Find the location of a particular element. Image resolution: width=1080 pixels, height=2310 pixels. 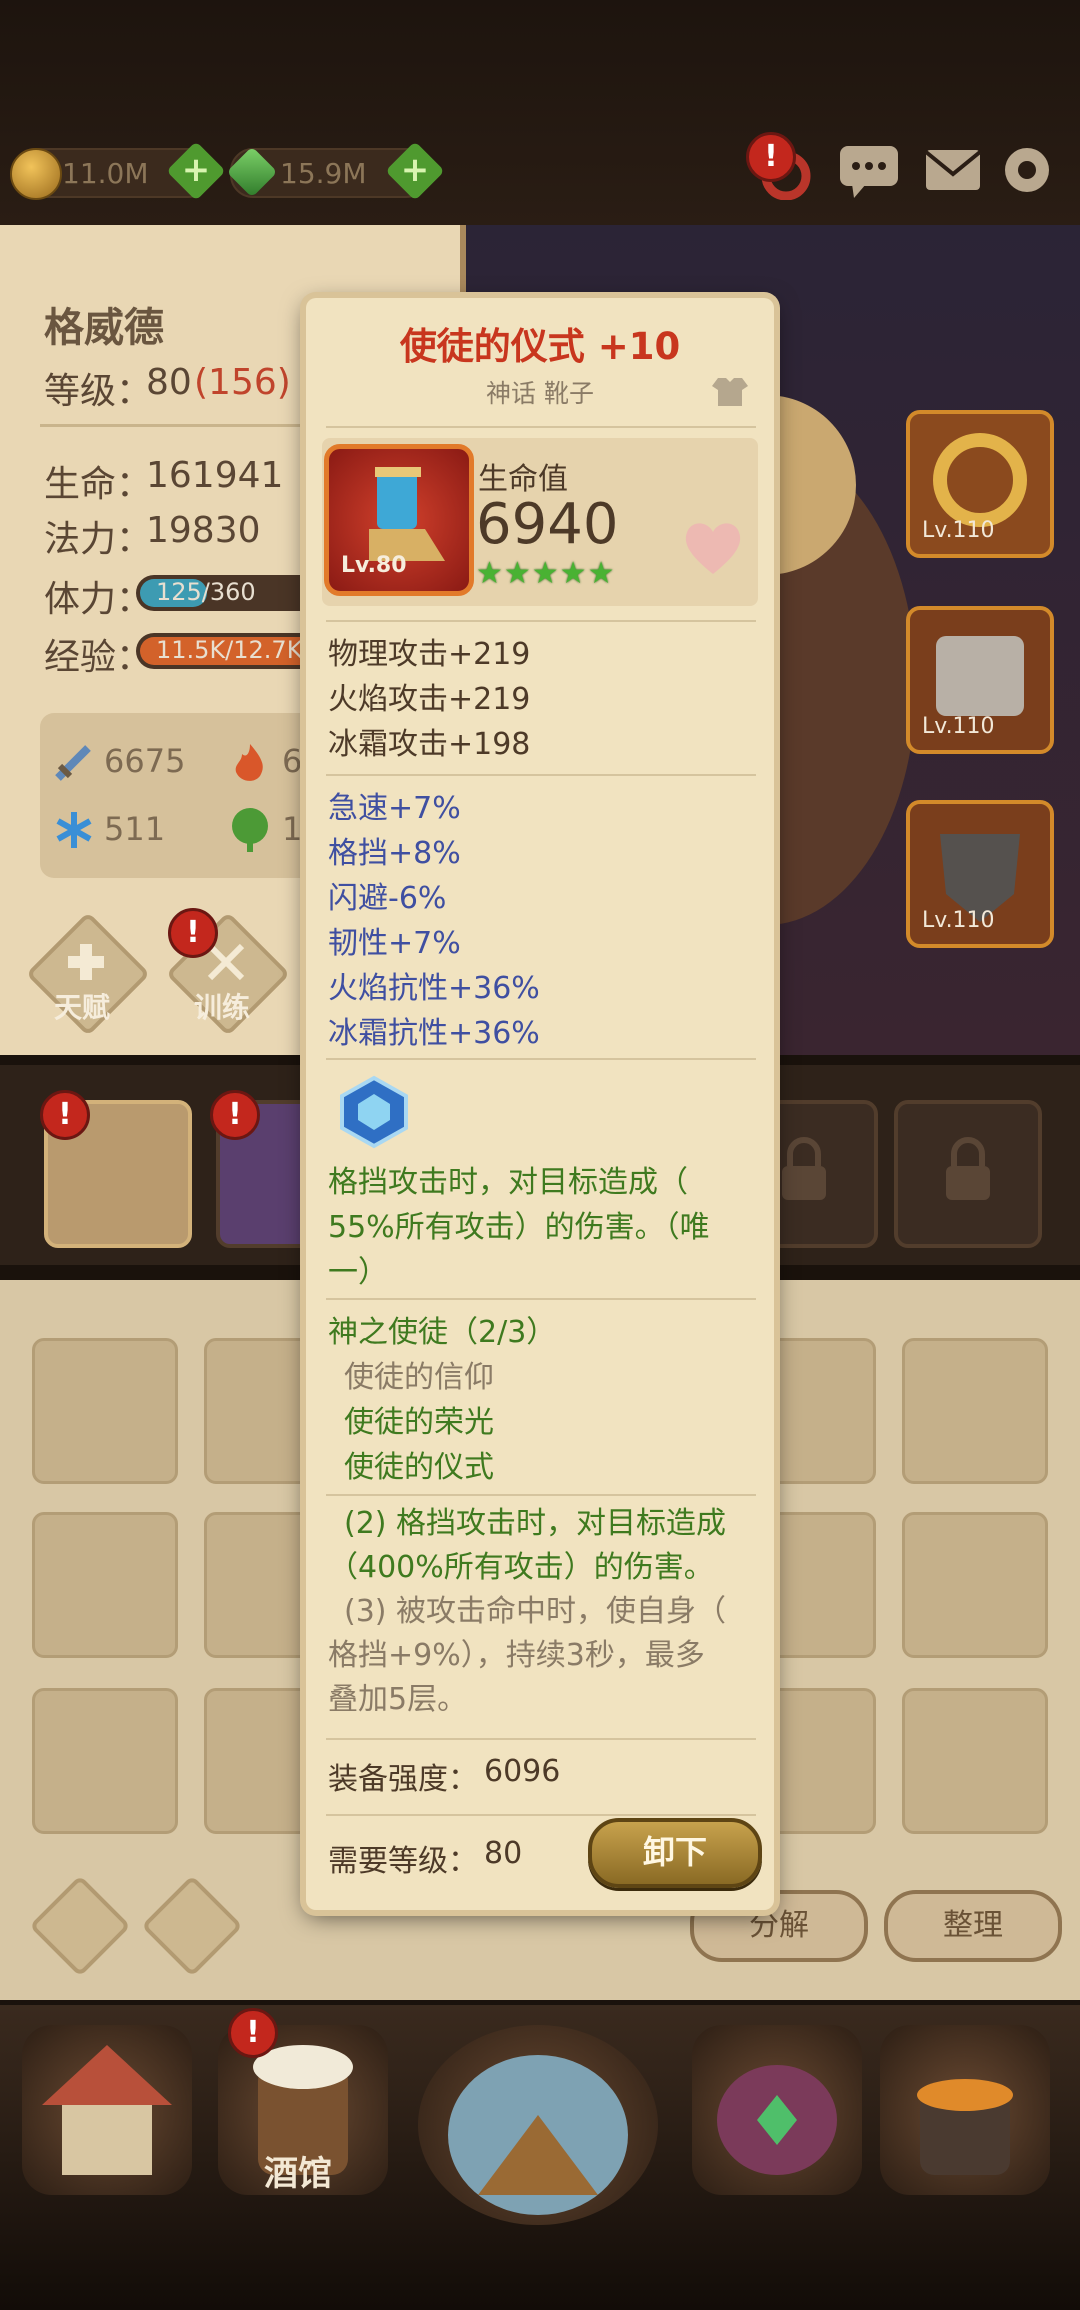

home-nav-icon is located at coordinates (107, 2110).